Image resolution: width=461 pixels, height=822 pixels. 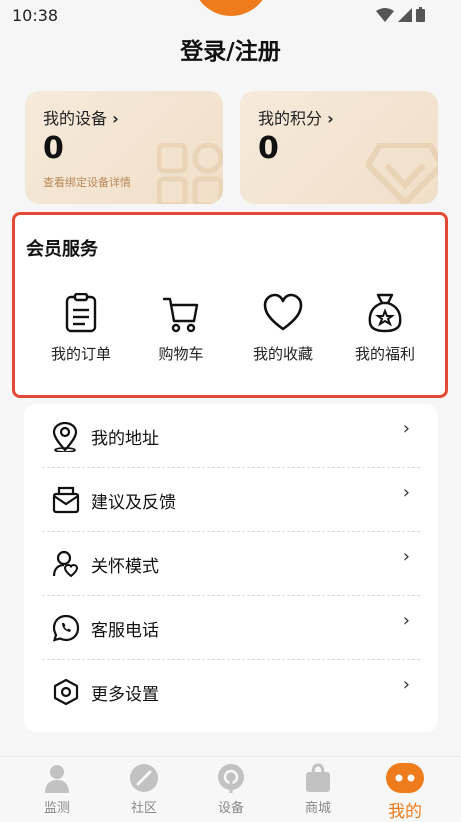 I want to click on status-icons, so click(x=400, y=14).